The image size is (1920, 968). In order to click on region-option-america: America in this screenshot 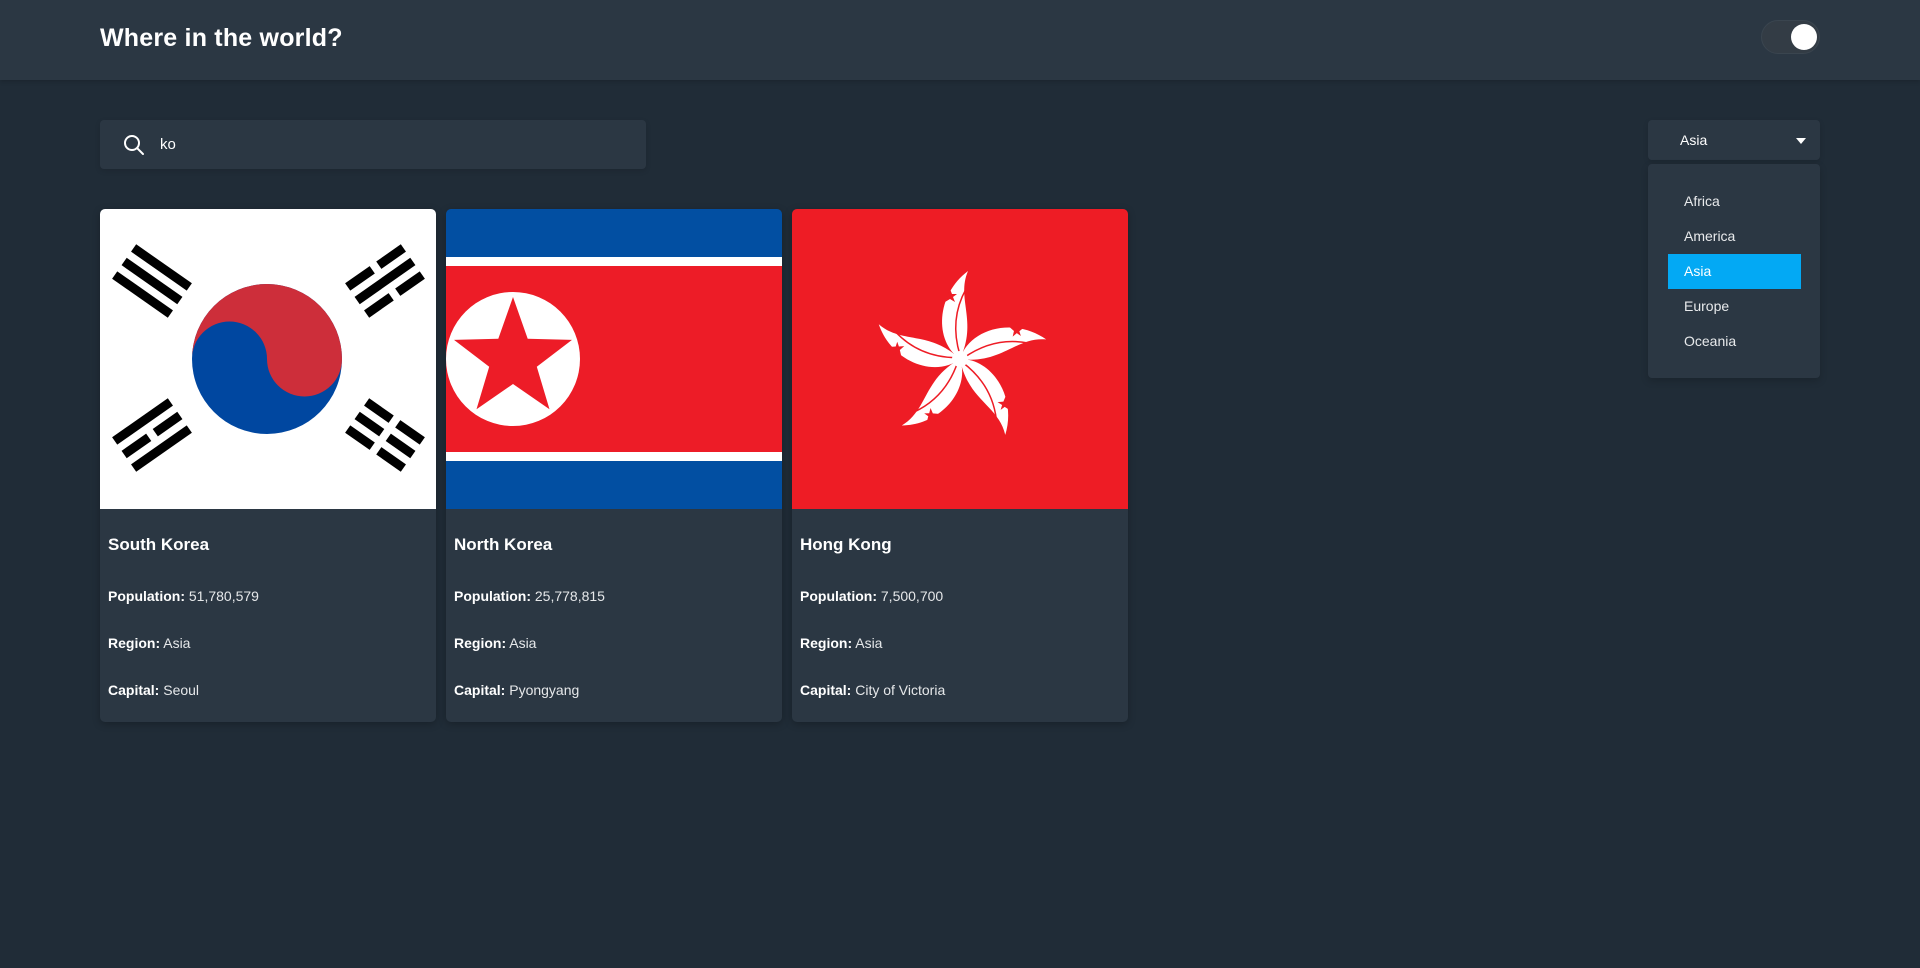, I will do `click(1734, 236)`.